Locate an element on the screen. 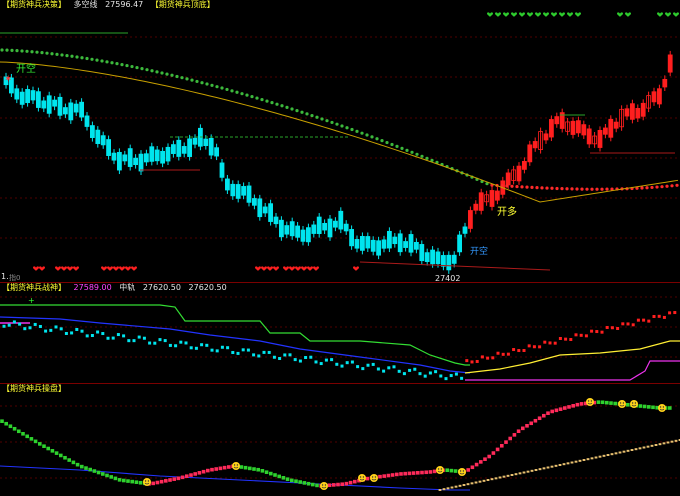 Image resolution: width=680 pixels, height=496 pixels. top-bottom-title: 【期货神兵顶底】 is located at coordinates (183, 4).